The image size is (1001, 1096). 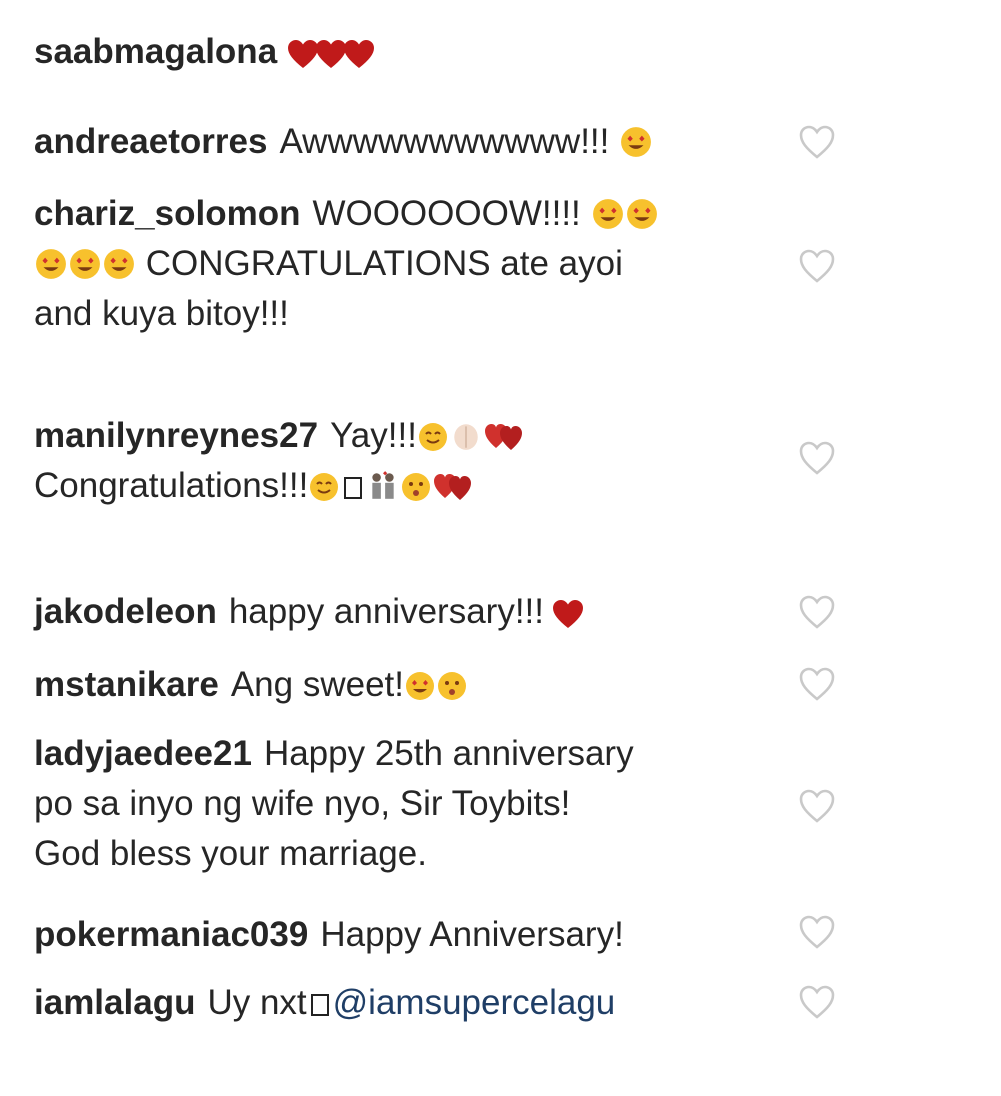 I want to click on comment-username: mstanikare, so click(x=126, y=684).